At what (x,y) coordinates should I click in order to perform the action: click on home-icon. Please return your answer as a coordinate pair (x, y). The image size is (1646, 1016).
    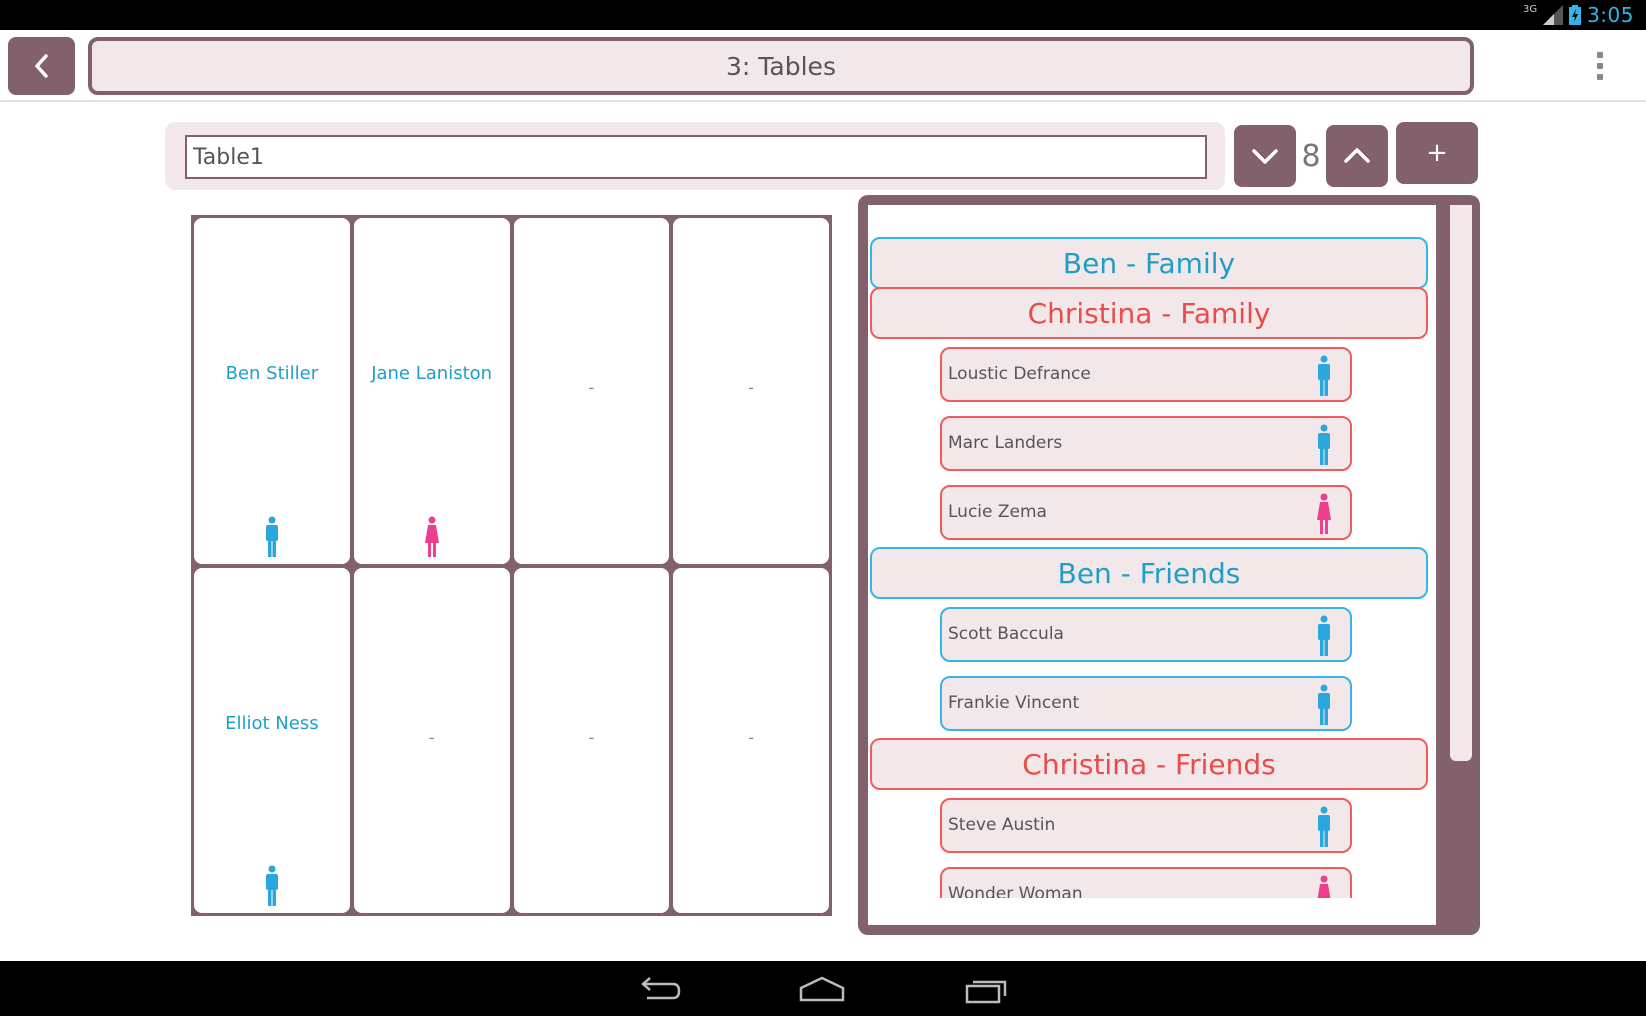
    Looking at the image, I should click on (822, 989).